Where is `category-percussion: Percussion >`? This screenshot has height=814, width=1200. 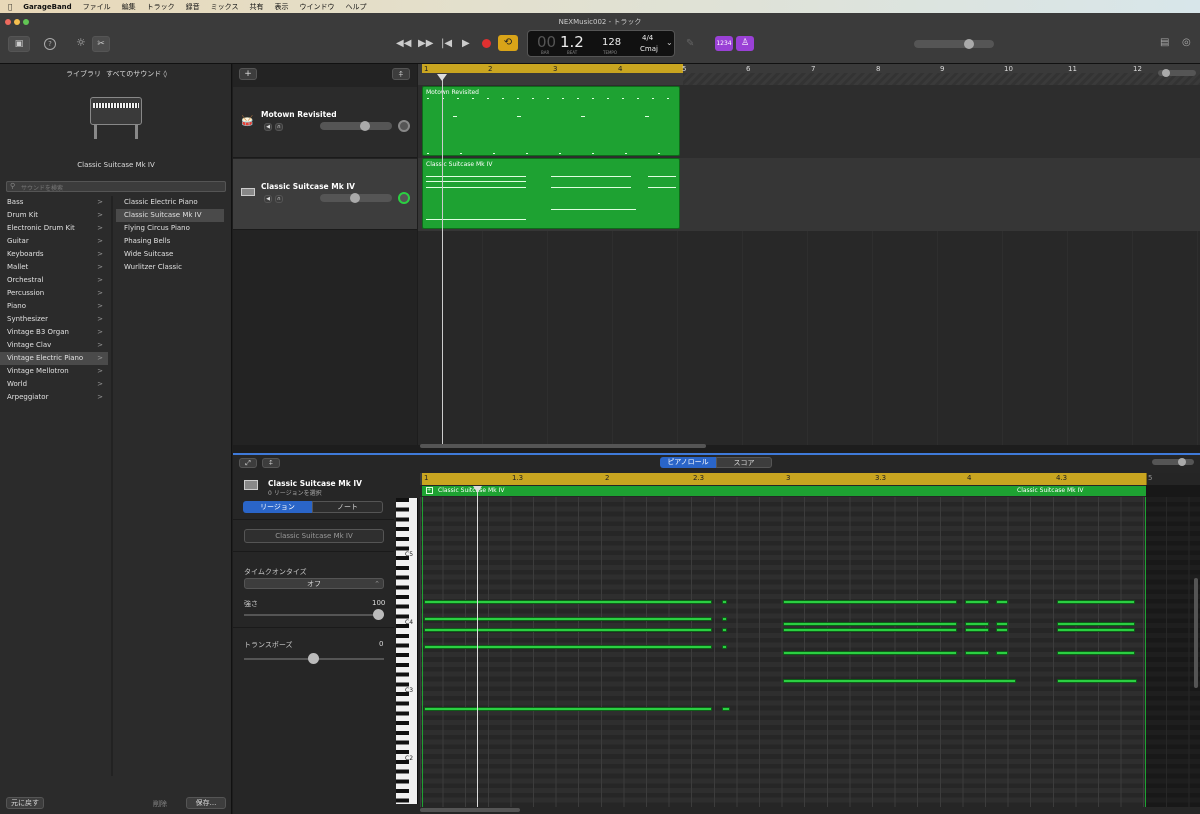
category-percussion: Percussion > is located at coordinates (54, 293).